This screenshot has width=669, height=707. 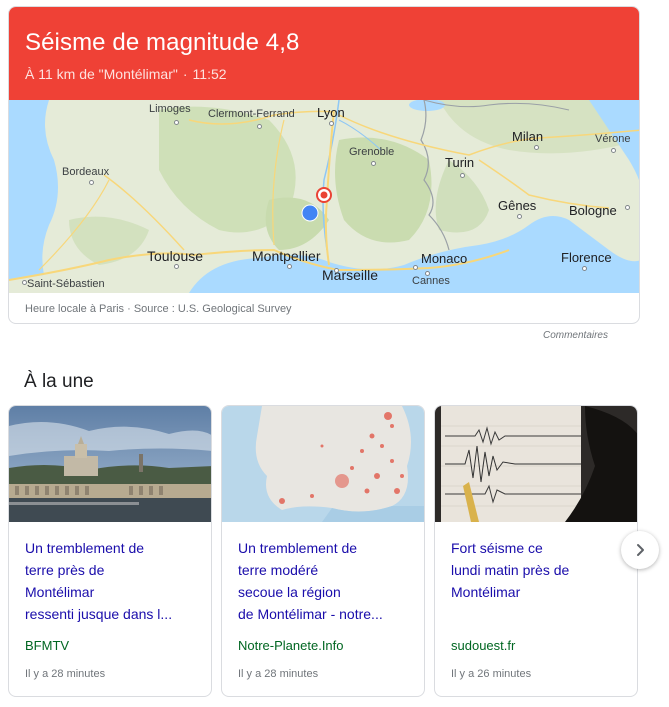 What do you see at coordinates (431, 281) in the screenshot?
I see `map-label-cannes: Cannes` at bounding box center [431, 281].